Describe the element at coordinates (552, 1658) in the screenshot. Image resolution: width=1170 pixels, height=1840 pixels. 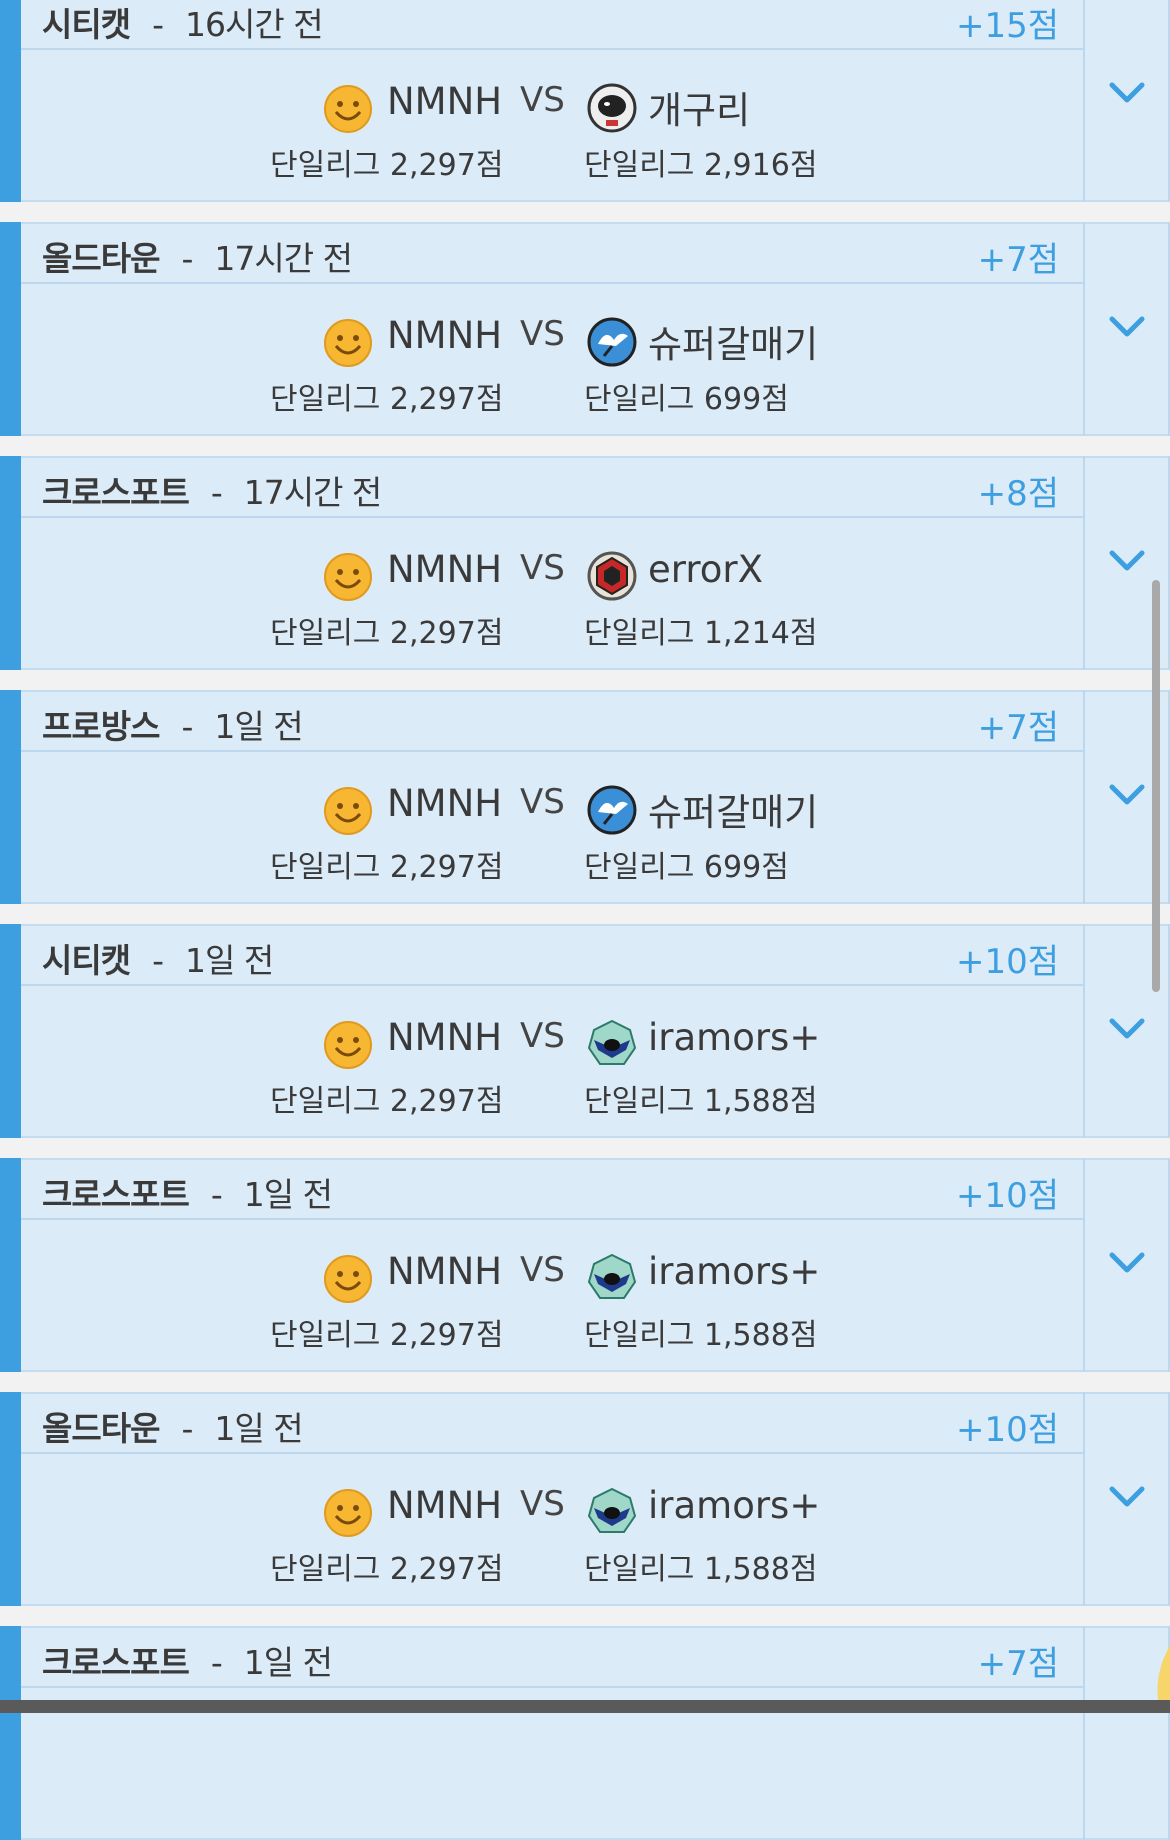
I see `match-header: 크로스포트 -1일 전 +7점` at that location.